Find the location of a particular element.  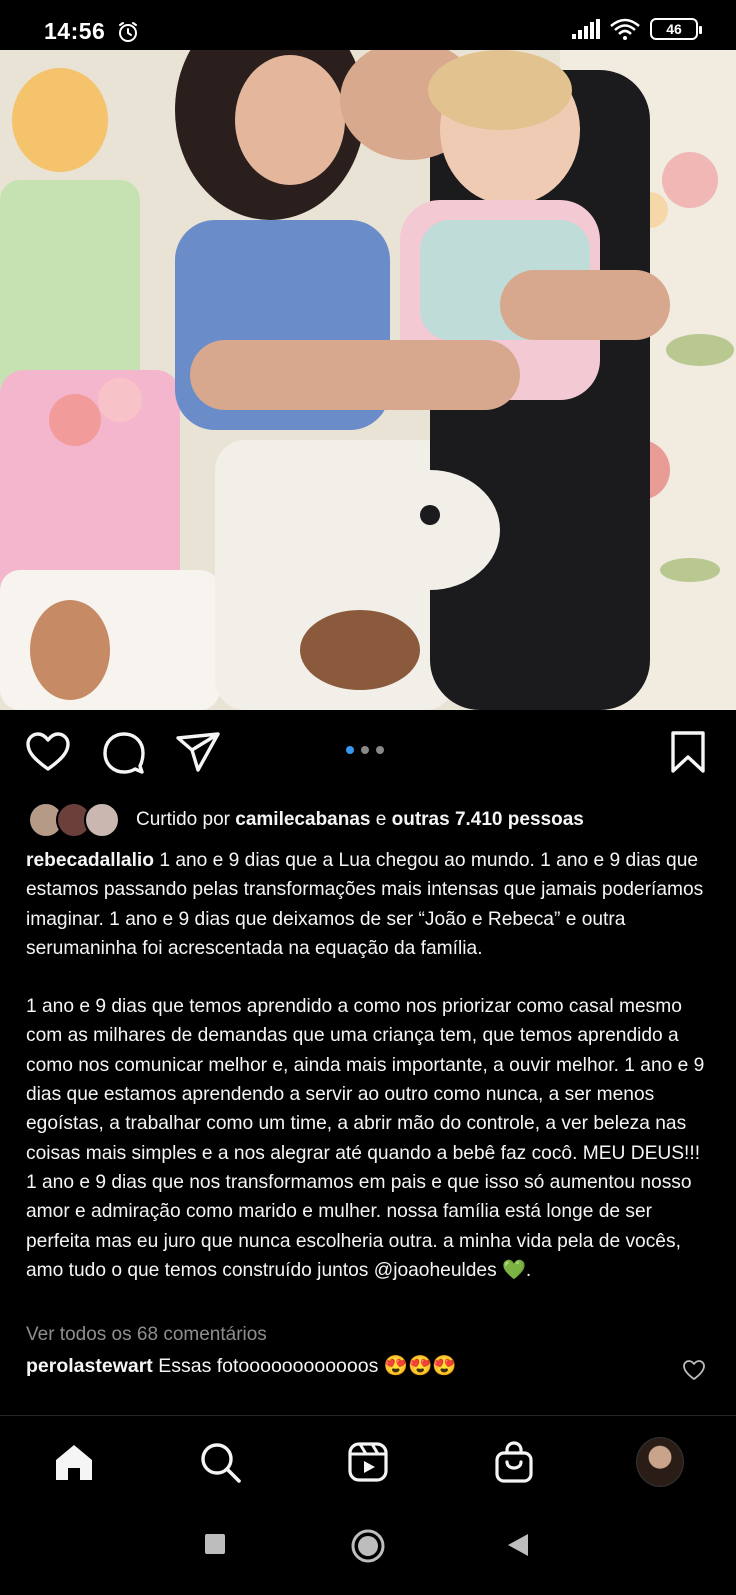

home-icon is located at coordinates (74, 1462).